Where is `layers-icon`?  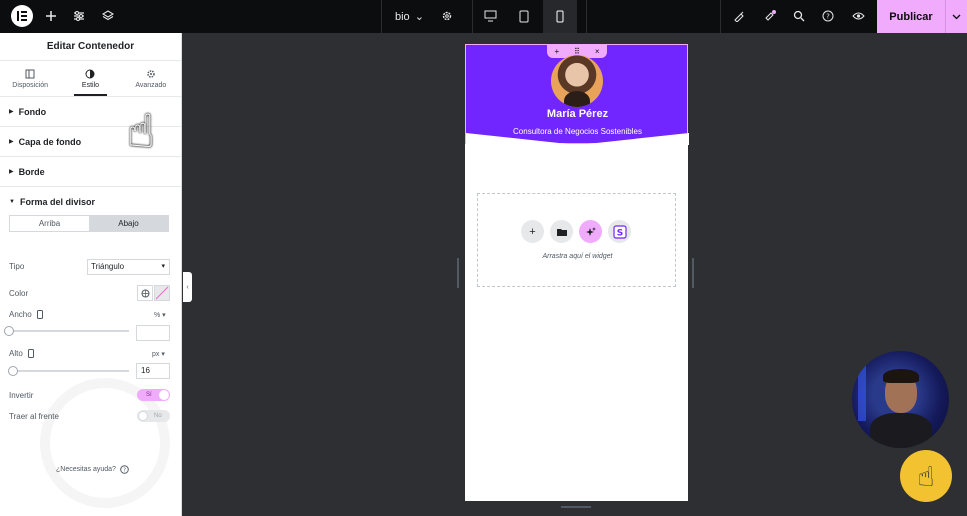 layers-icon is located at coordinates (108, 16).